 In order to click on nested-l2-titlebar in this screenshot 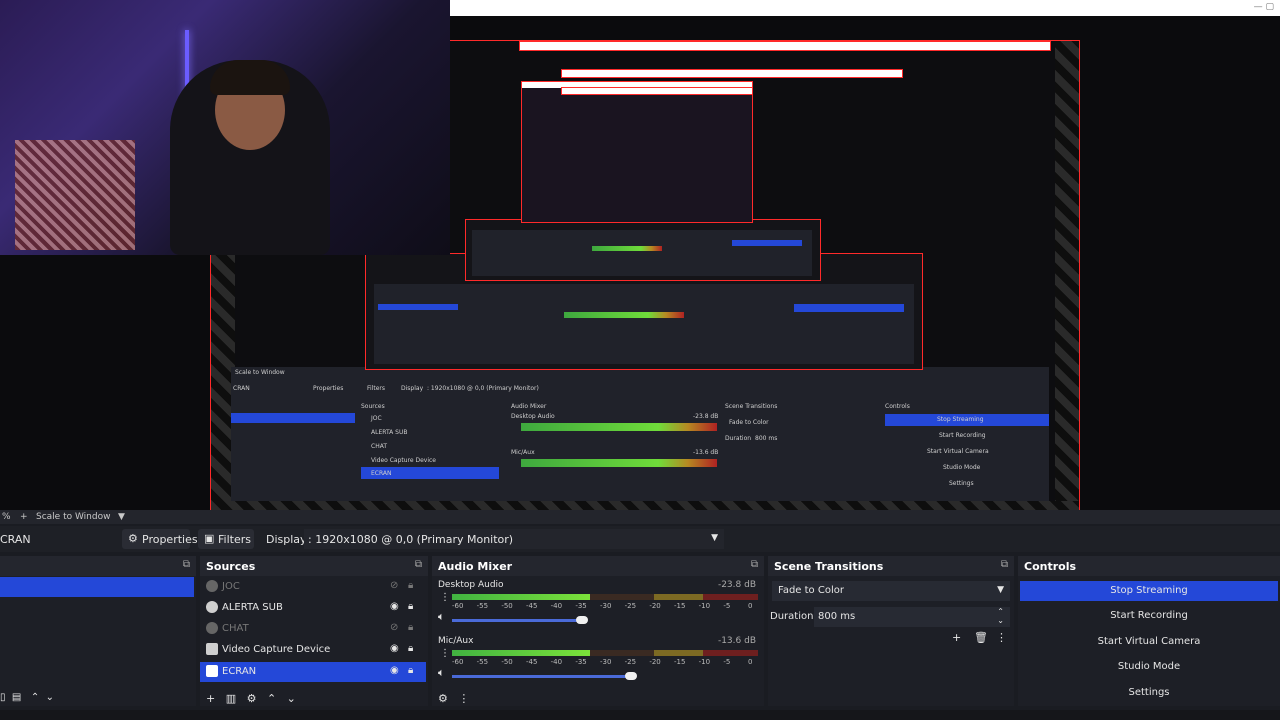, I will do `click(732, 73)`.